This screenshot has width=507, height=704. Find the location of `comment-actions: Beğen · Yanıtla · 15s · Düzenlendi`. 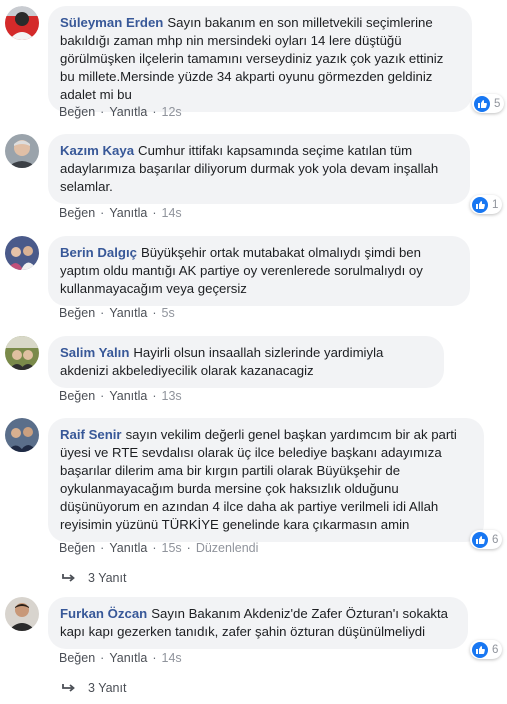

comment-actions: Beğen · Yanıtla · 15s · Düzenlendi is located at coordinates (159, 548).